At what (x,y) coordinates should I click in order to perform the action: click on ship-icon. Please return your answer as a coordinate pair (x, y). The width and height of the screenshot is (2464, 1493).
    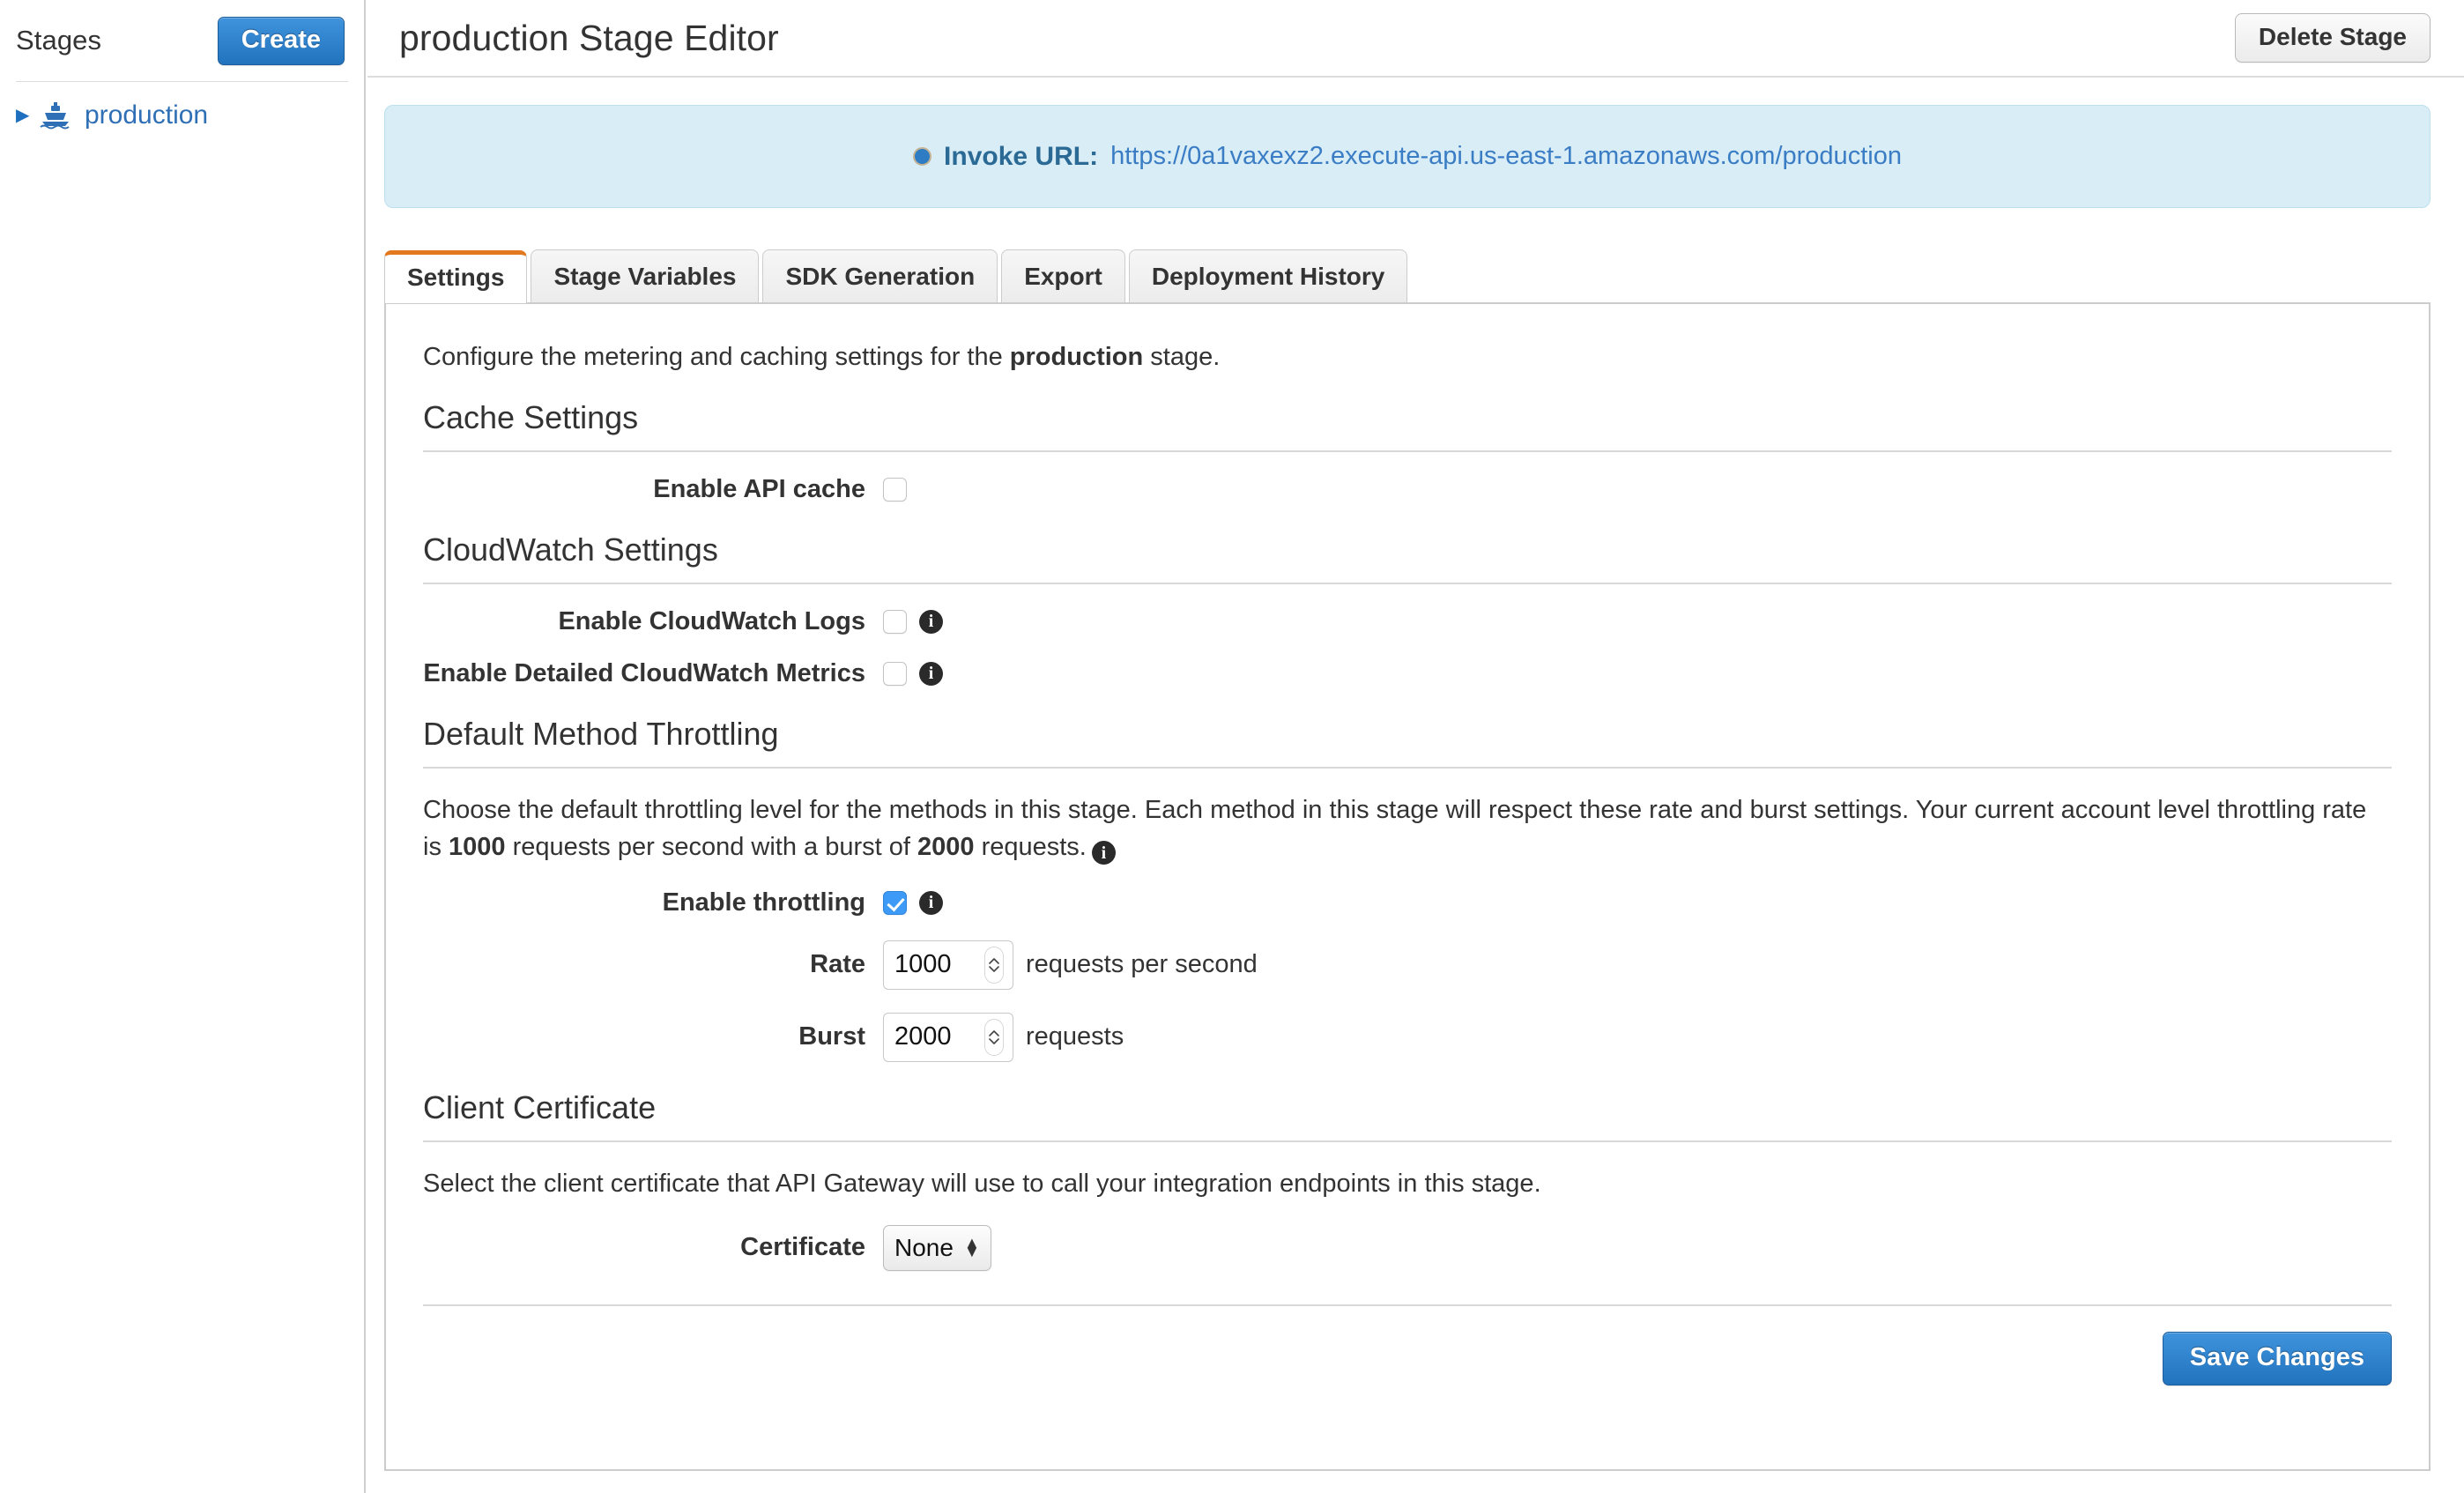
    Looking at the image, I should click on (55, 115).